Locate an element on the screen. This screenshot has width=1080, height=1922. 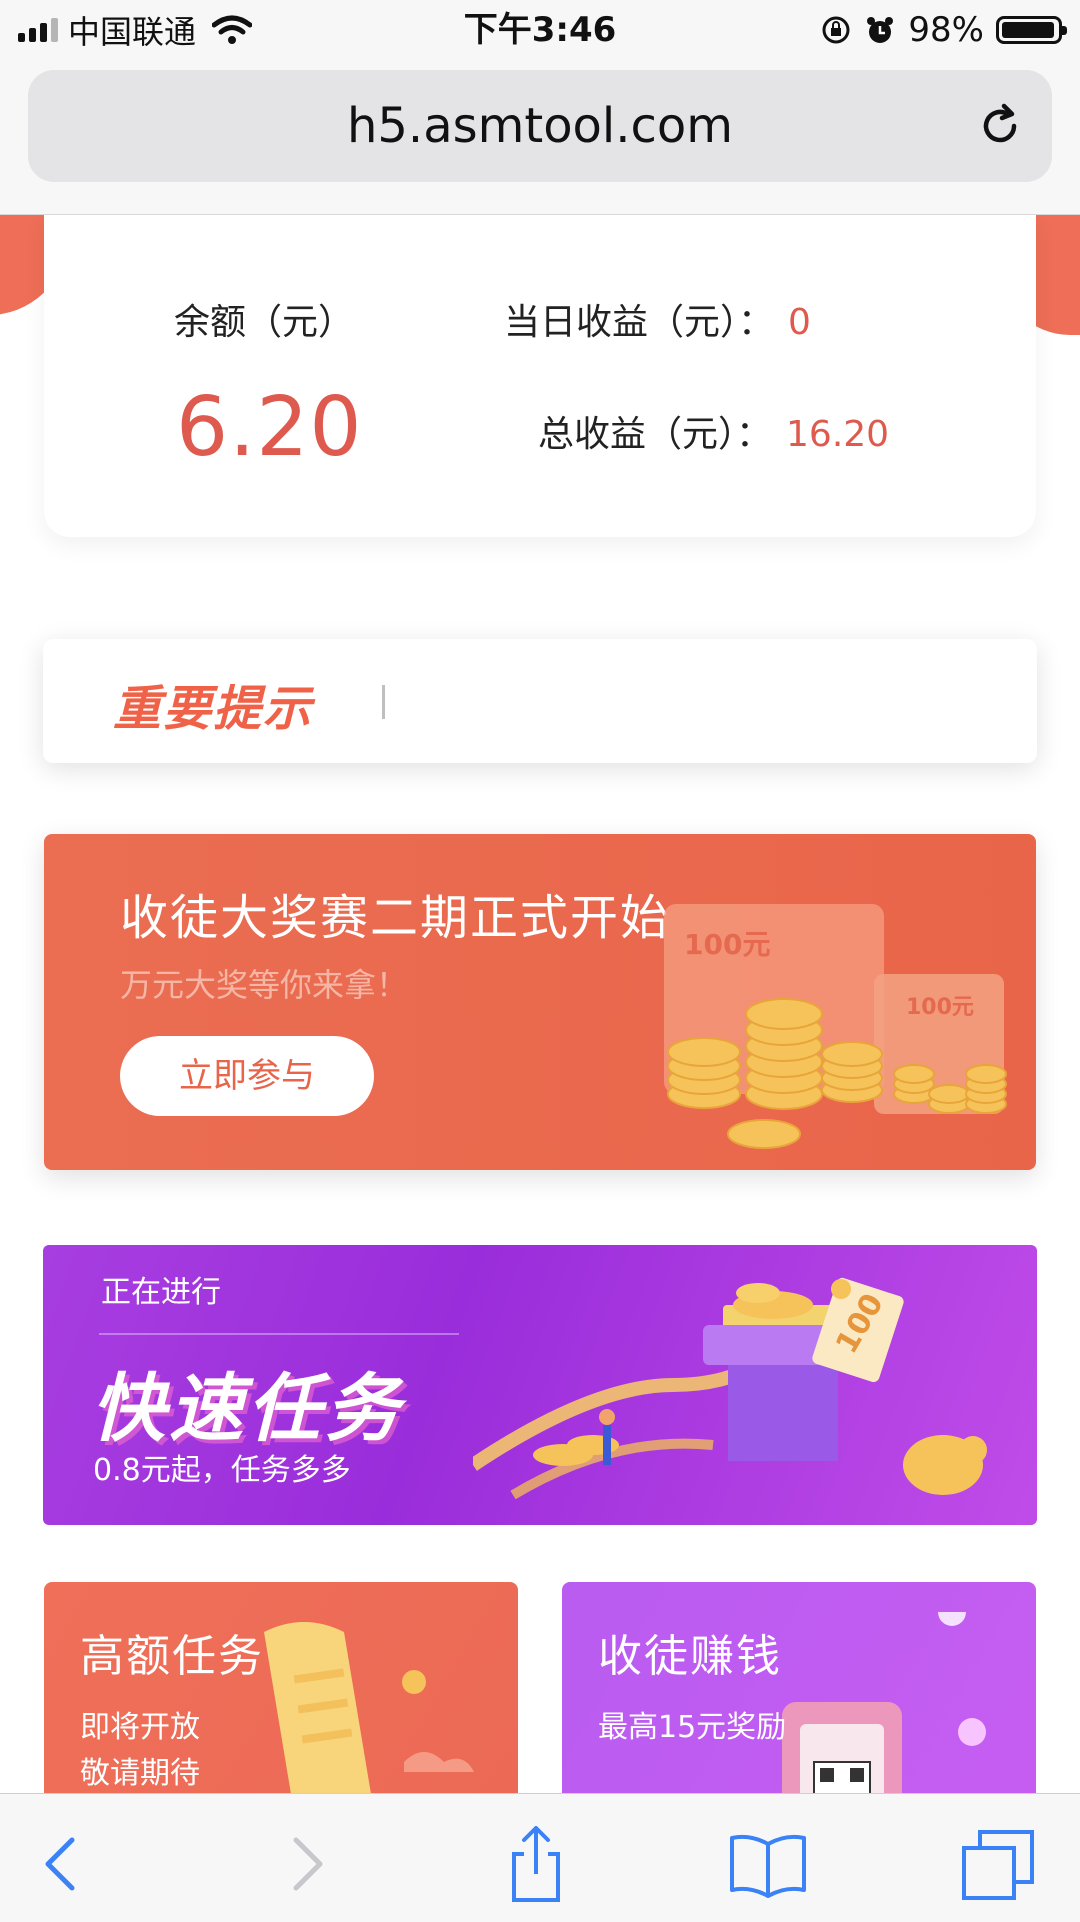
quick-task-title: 快速任务 is located at coordinates (247, 1409).